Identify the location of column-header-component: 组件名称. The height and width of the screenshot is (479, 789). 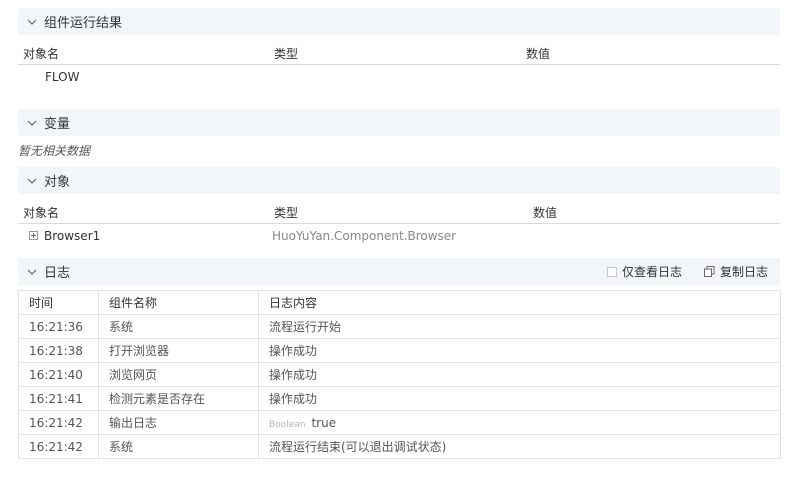
(178, 302).